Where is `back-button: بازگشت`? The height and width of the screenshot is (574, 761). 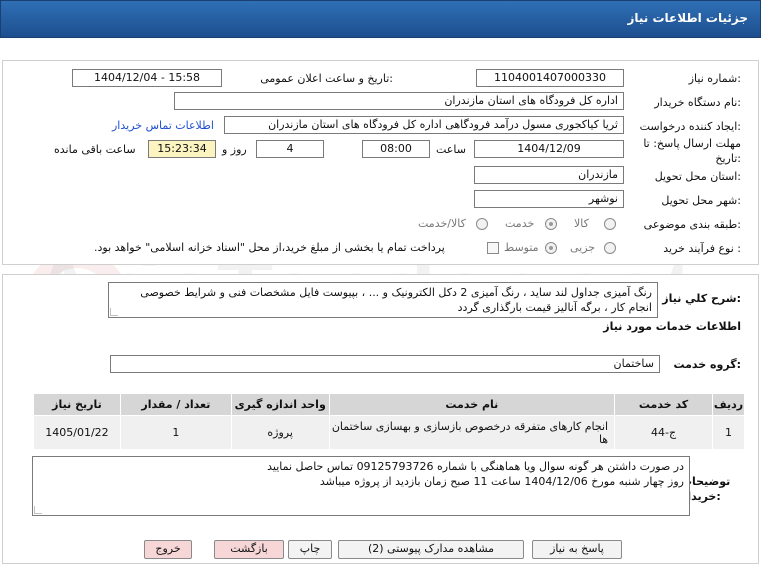 back-button: بازگشت is located at coordinates (249, 549).